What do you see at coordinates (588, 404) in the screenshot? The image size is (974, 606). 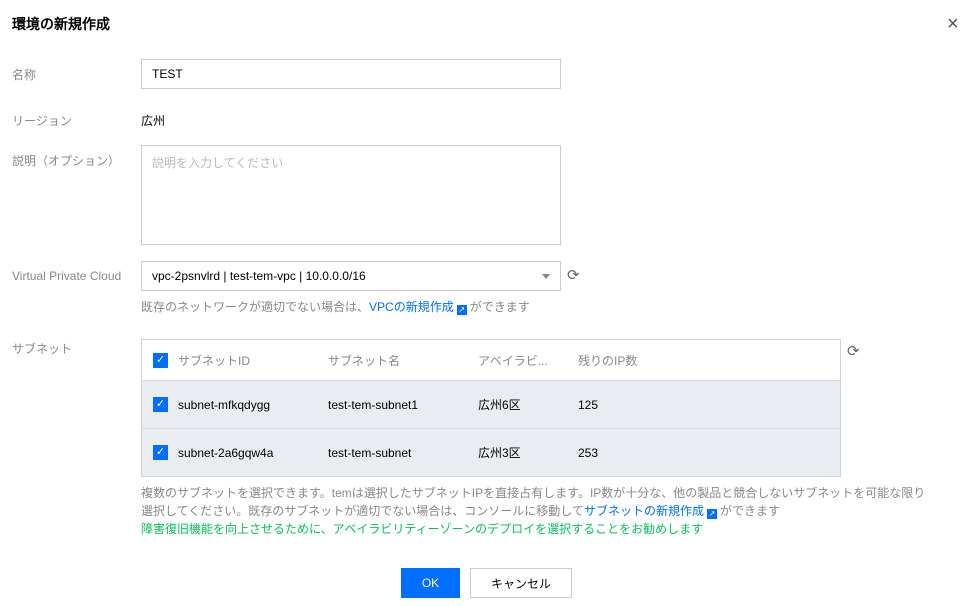 I see `subnet-ips: 125` at bounding box center [588, 404].